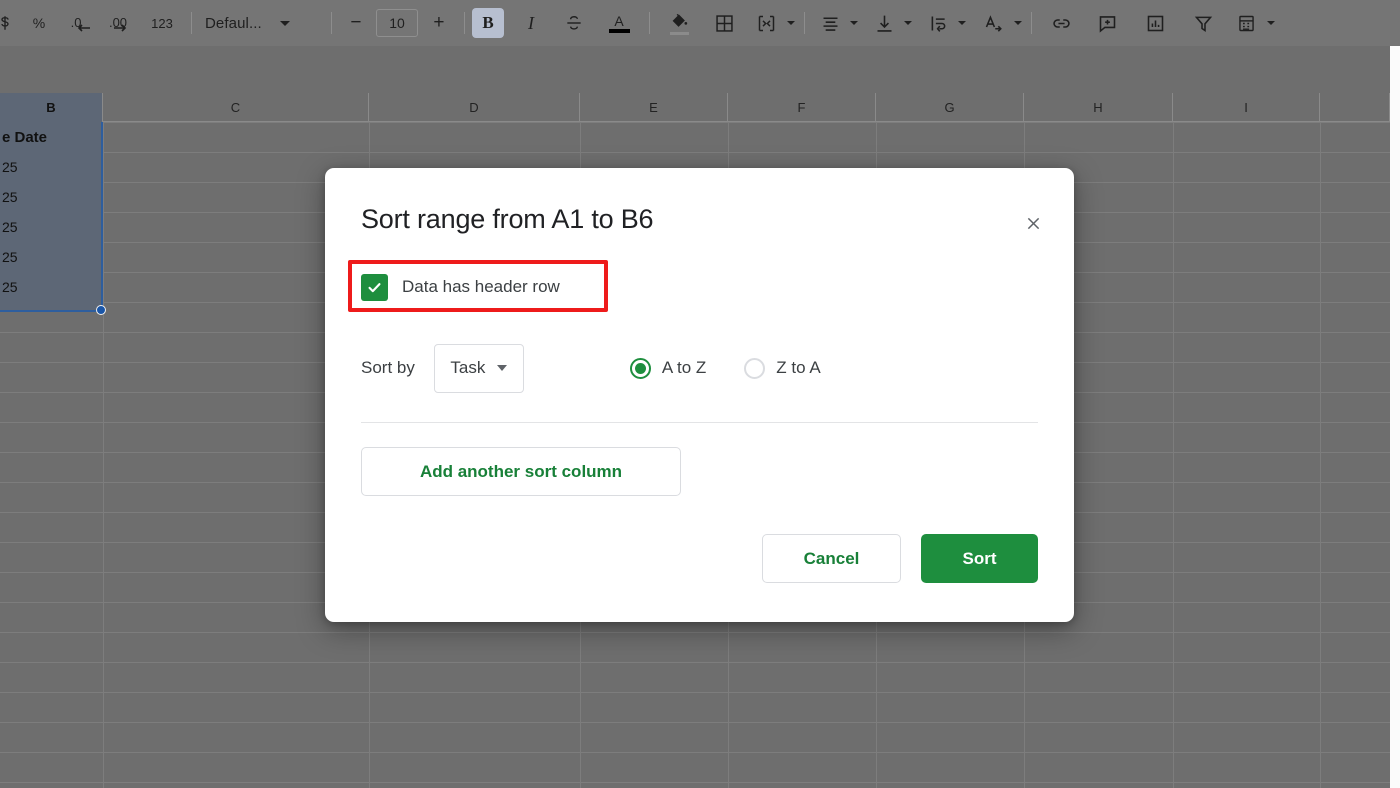 The width and height of the screenshot is (1400, 788). Describe the element at coordinates (101, 310) in the screenshot. I see `selection-anchor-handle` at that location.